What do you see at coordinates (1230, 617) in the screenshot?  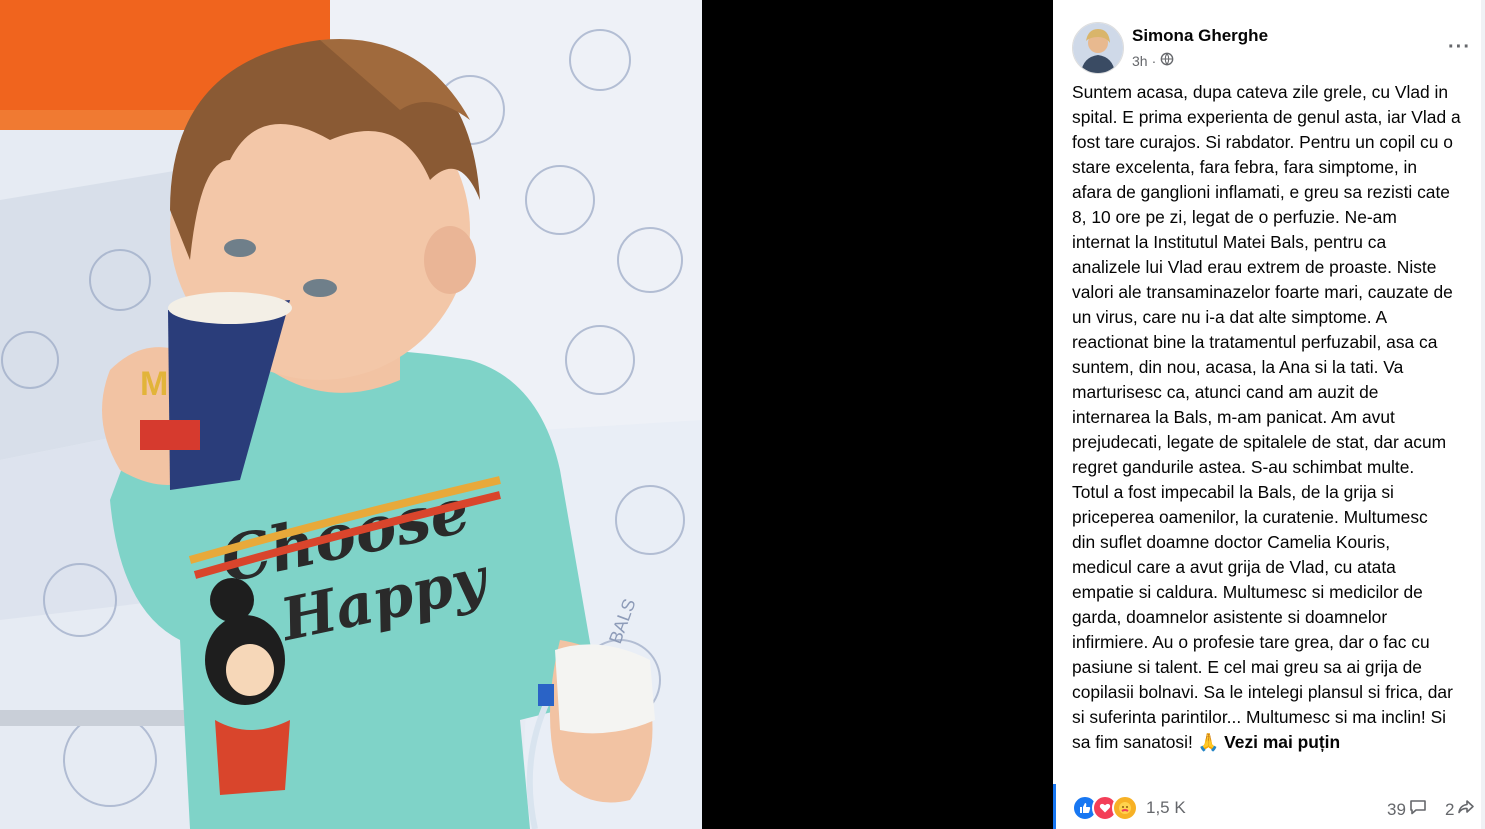 I see `post-text-line: garda, doamnelor asistente si doamnelor` at bounding box center [1230, 617].